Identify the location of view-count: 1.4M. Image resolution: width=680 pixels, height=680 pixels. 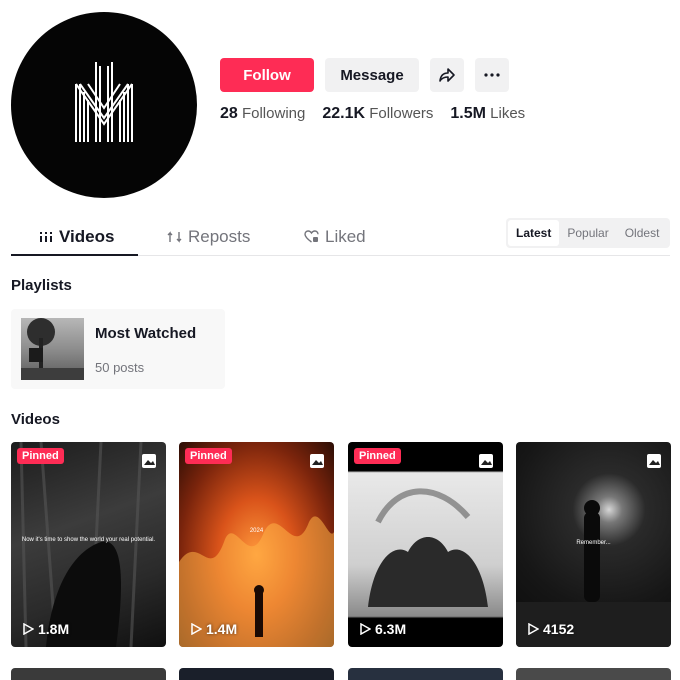
(214, 629).